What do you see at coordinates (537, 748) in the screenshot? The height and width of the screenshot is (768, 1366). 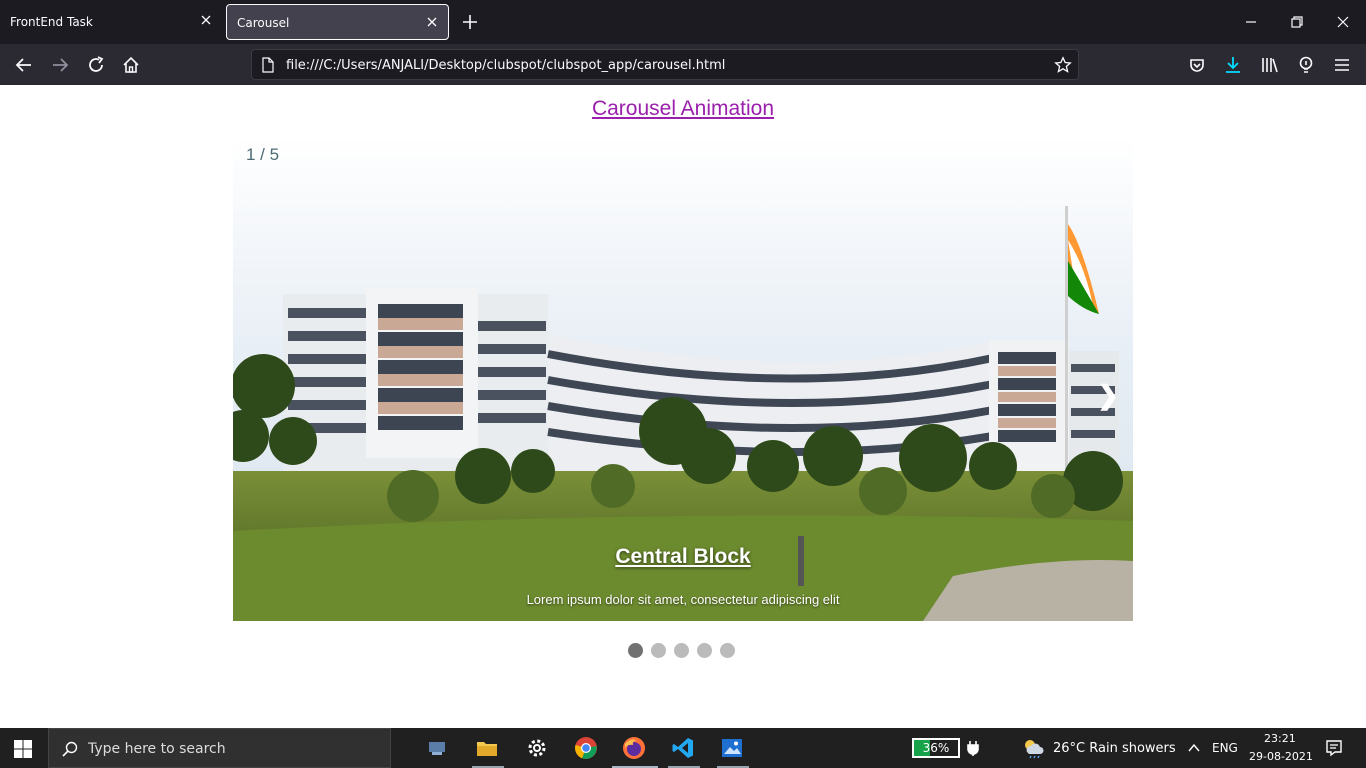 I see `settings-gear-icon` at bounding box center [537, 748].